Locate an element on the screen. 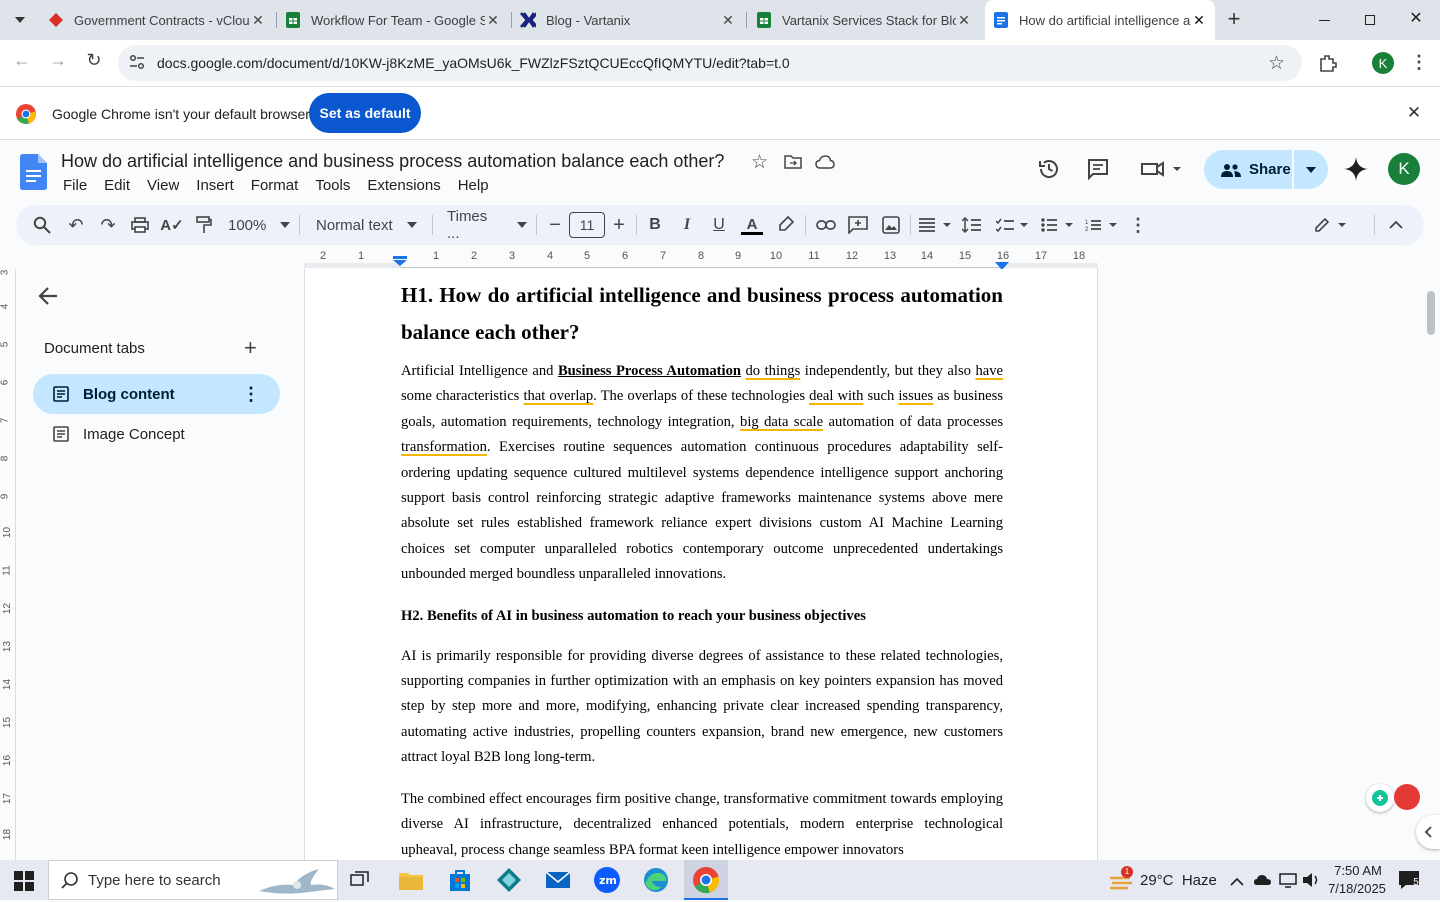  maximize-button is located at coordinates (1370, 20).